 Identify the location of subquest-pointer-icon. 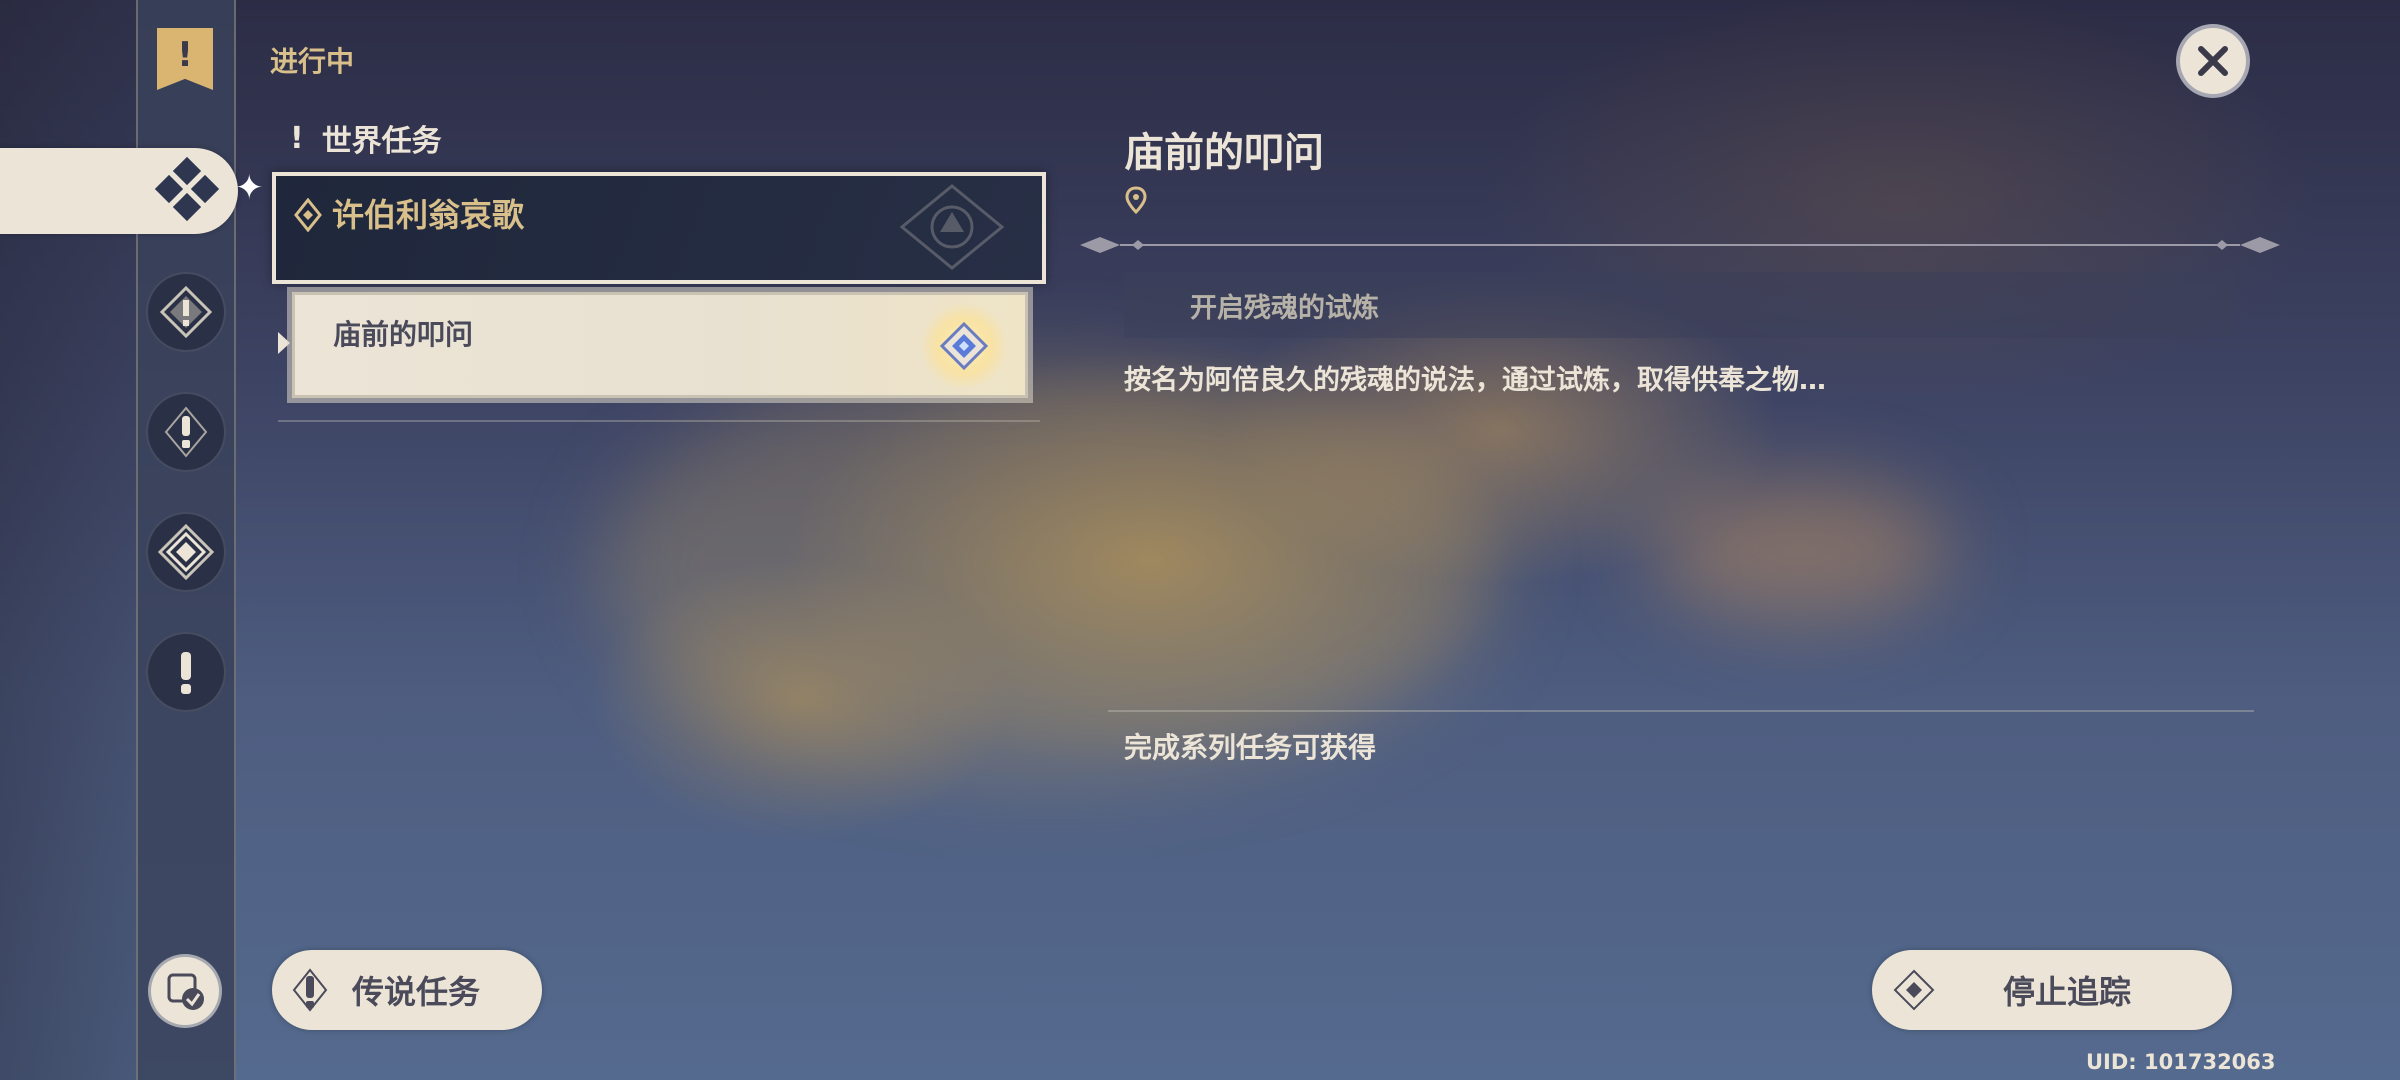
(284, 343).